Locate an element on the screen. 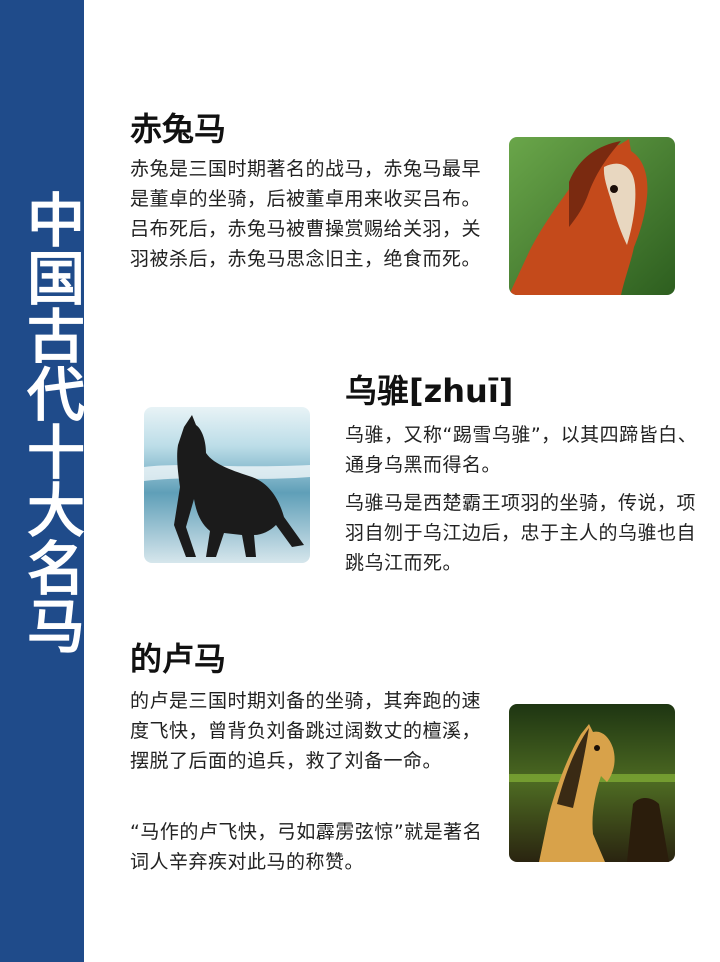 The width and height of the screenshot is (720, 962). black-horse-icon is located at coordinates (227, 485).